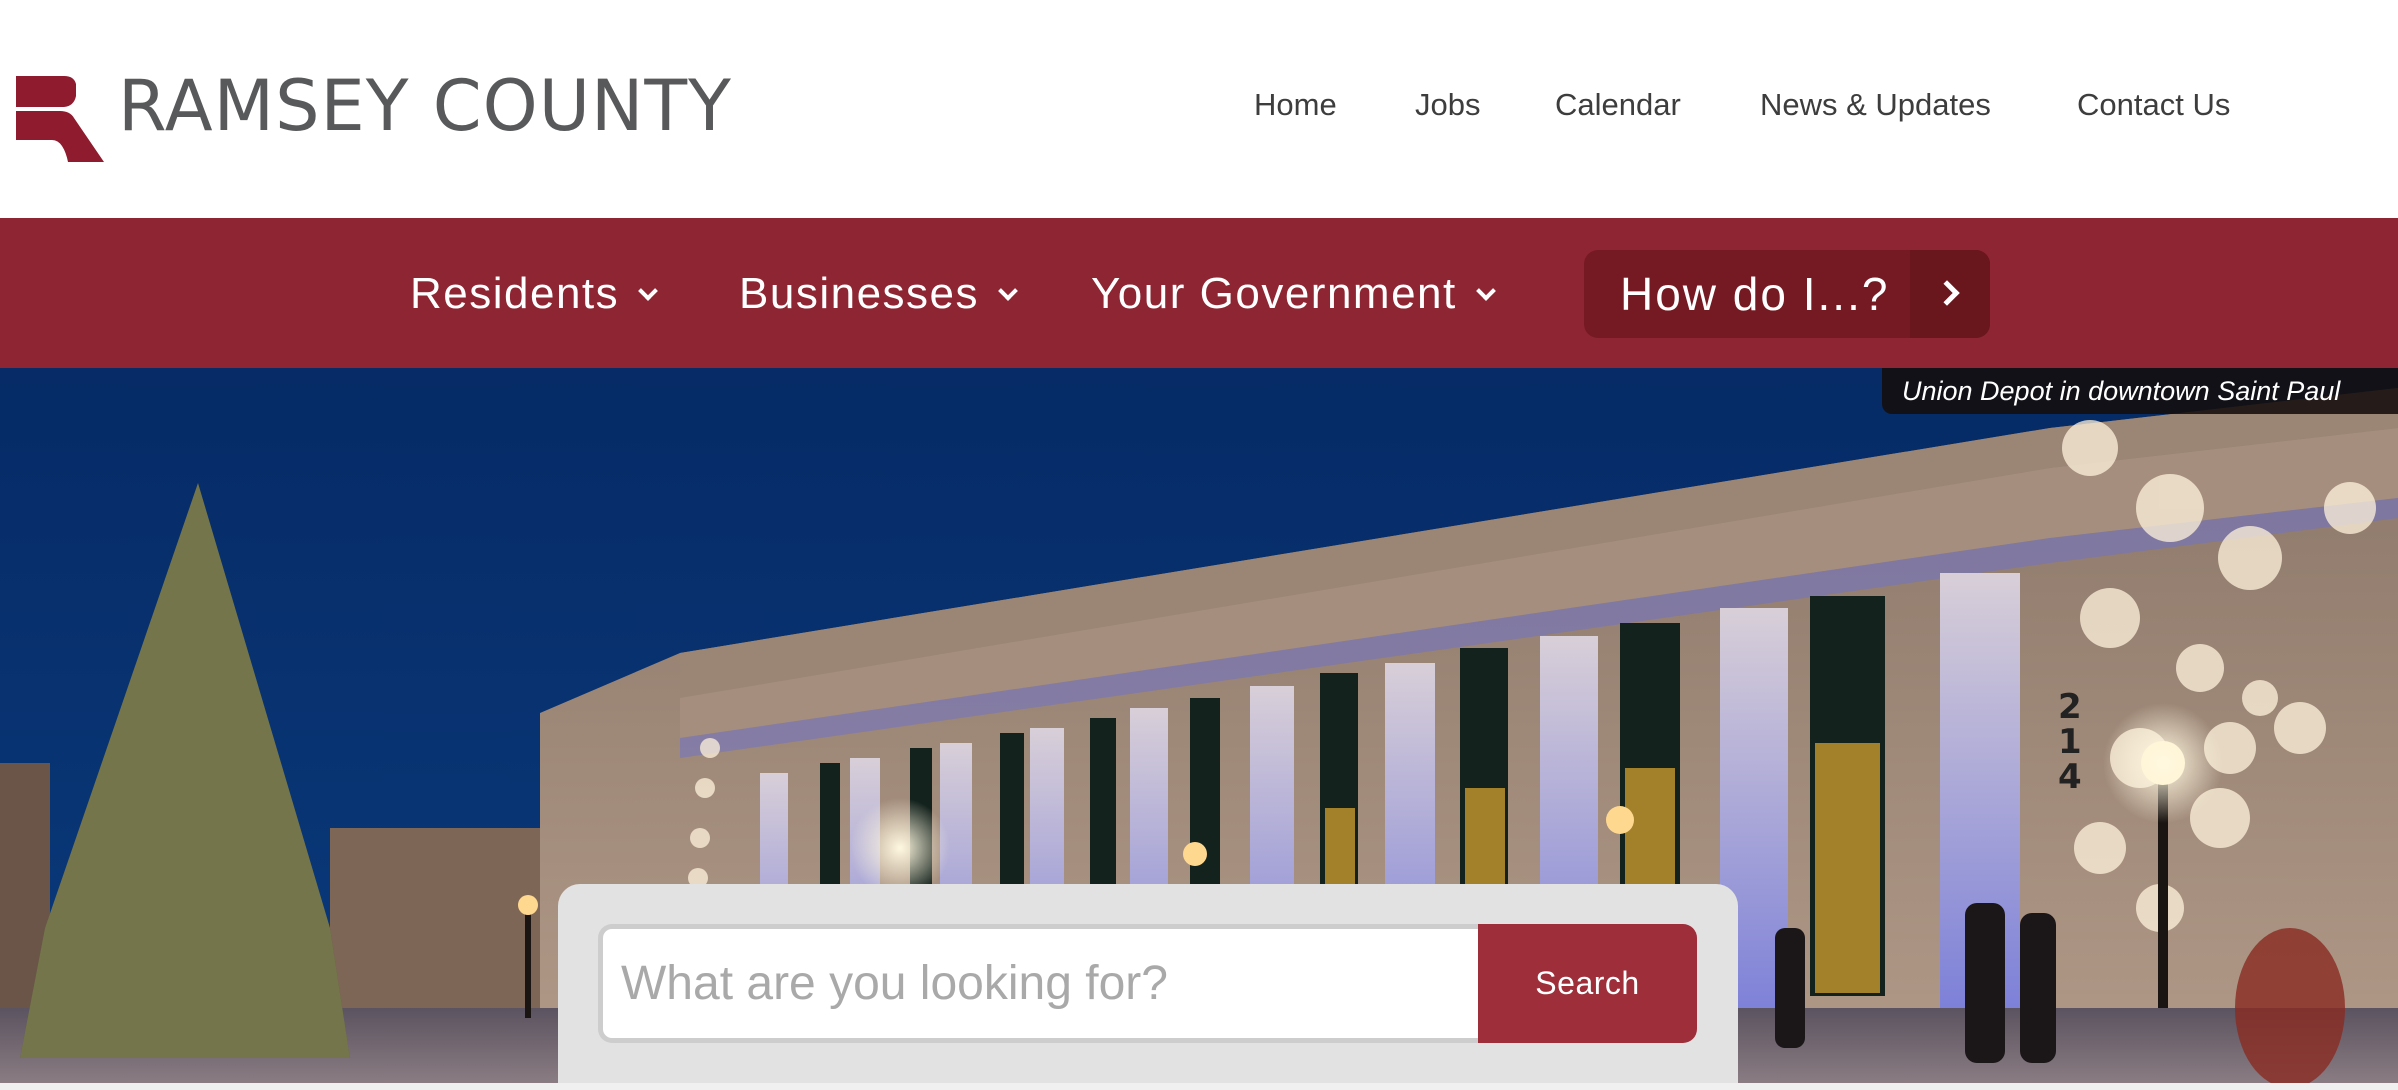  I want to click on ramsey-county-logo-icon, so click(60, 119).